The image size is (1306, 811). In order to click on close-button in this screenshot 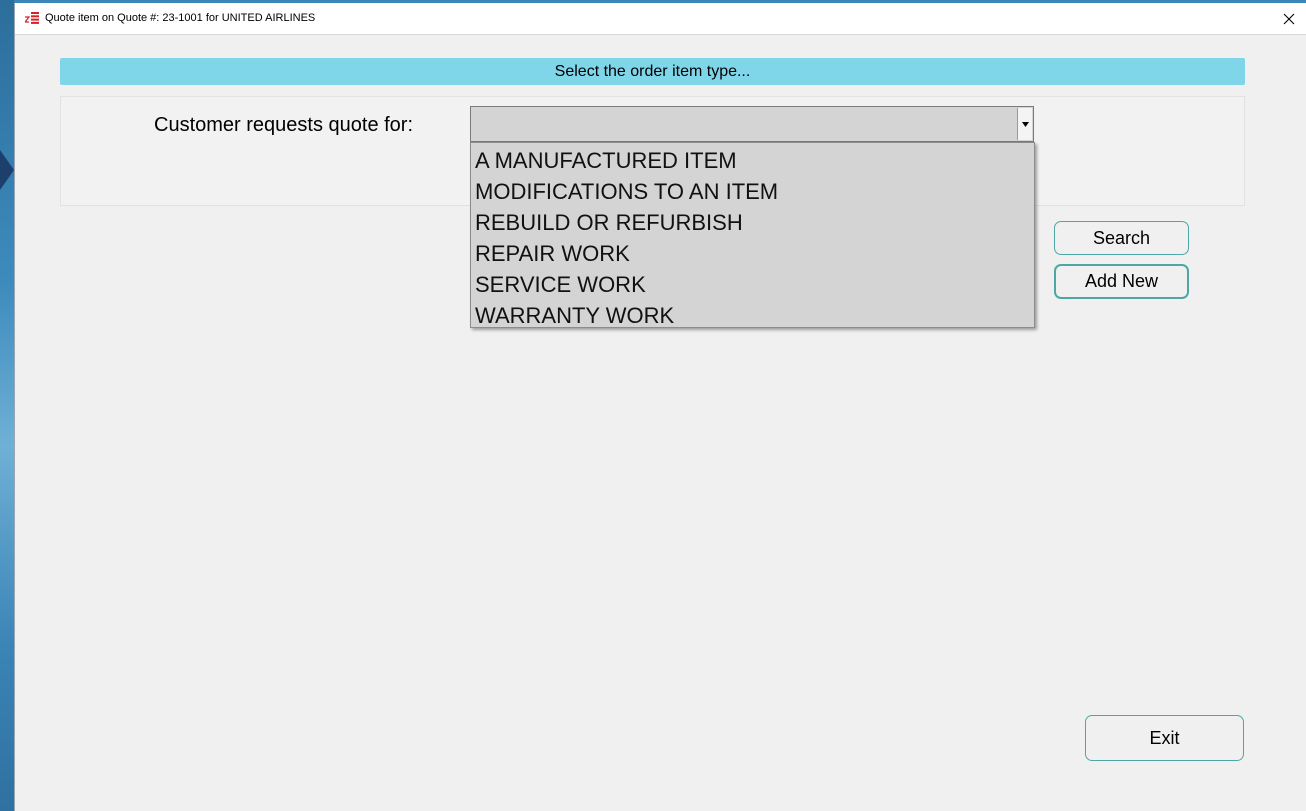, I will do `click(1289, 18)`.